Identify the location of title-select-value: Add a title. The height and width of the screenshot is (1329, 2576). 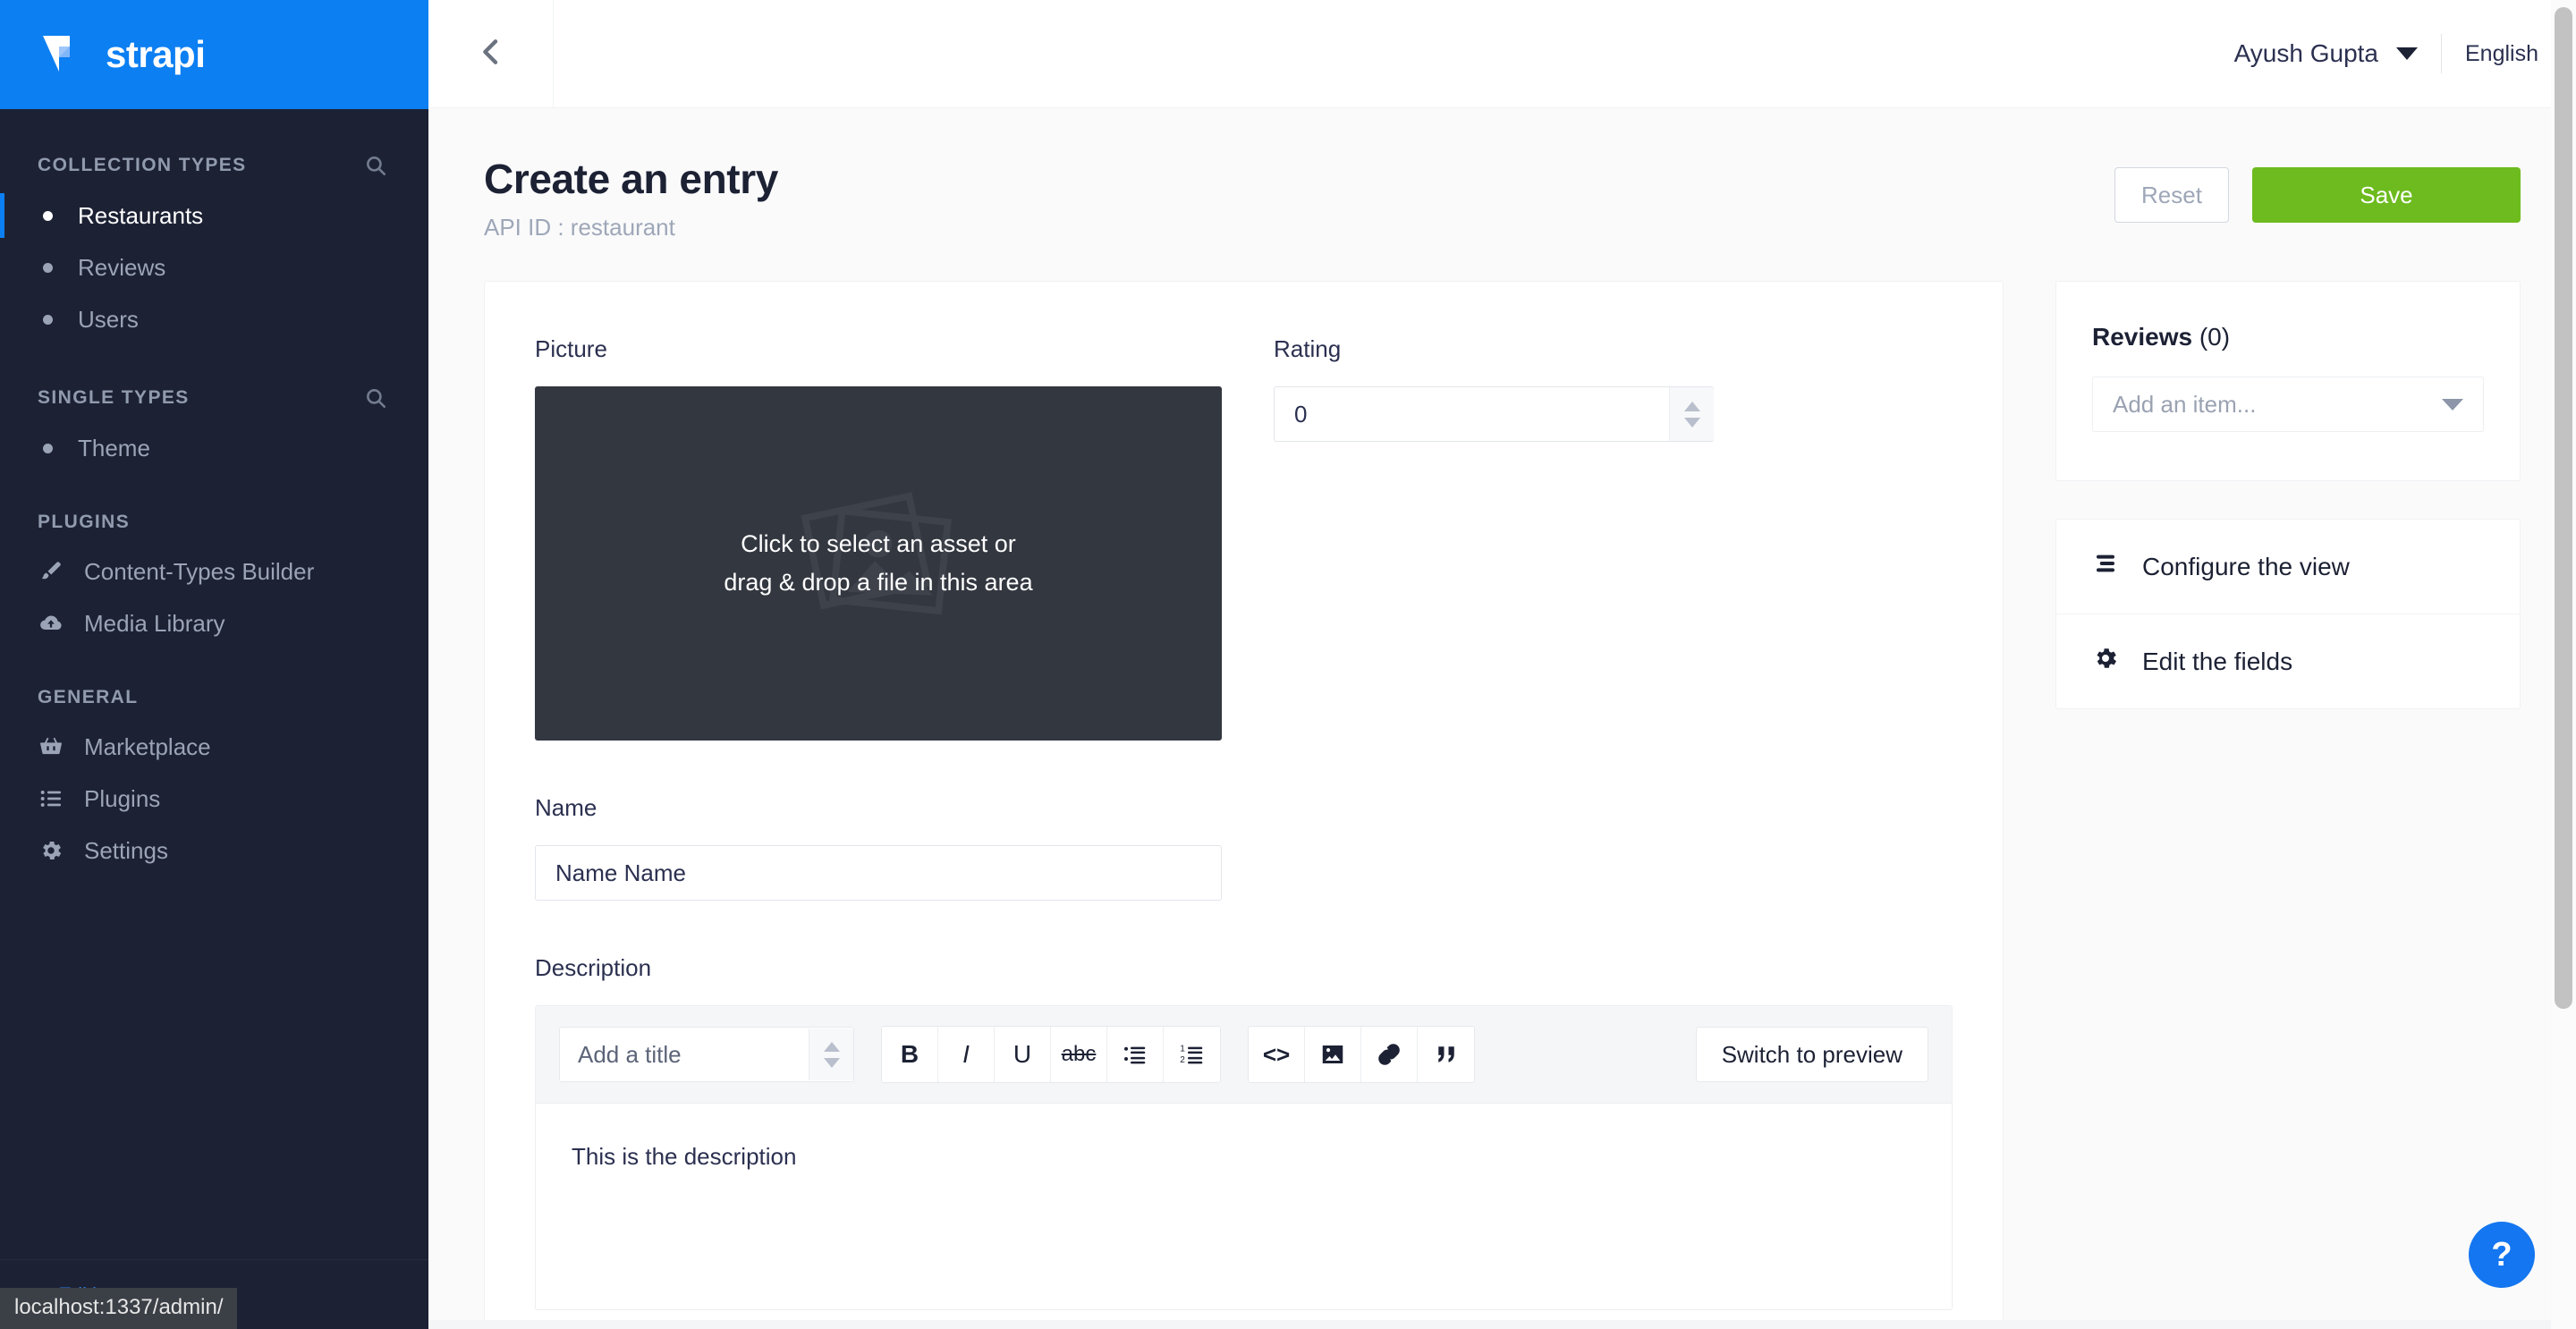
(630, 1054).